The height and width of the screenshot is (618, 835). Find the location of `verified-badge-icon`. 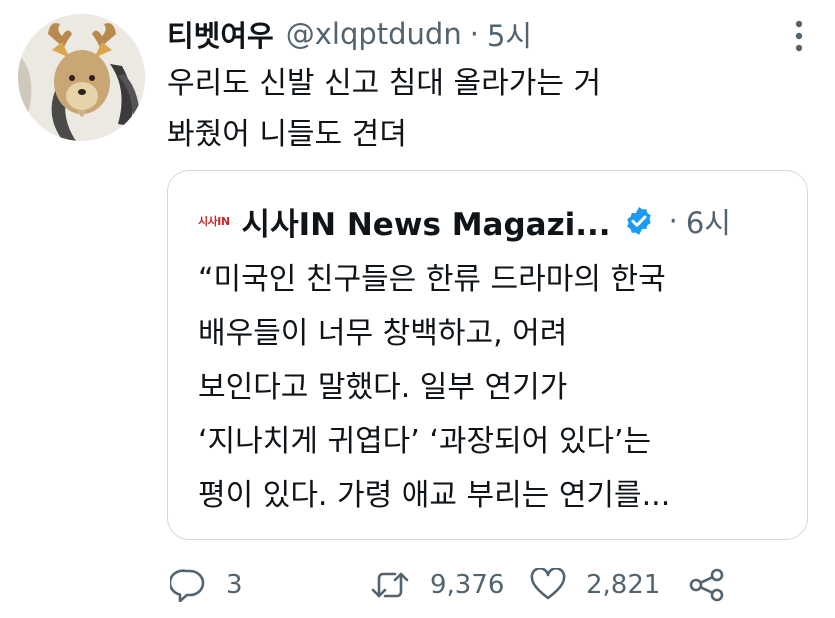

verified-badge-icon is located at coordinates (638, 221).